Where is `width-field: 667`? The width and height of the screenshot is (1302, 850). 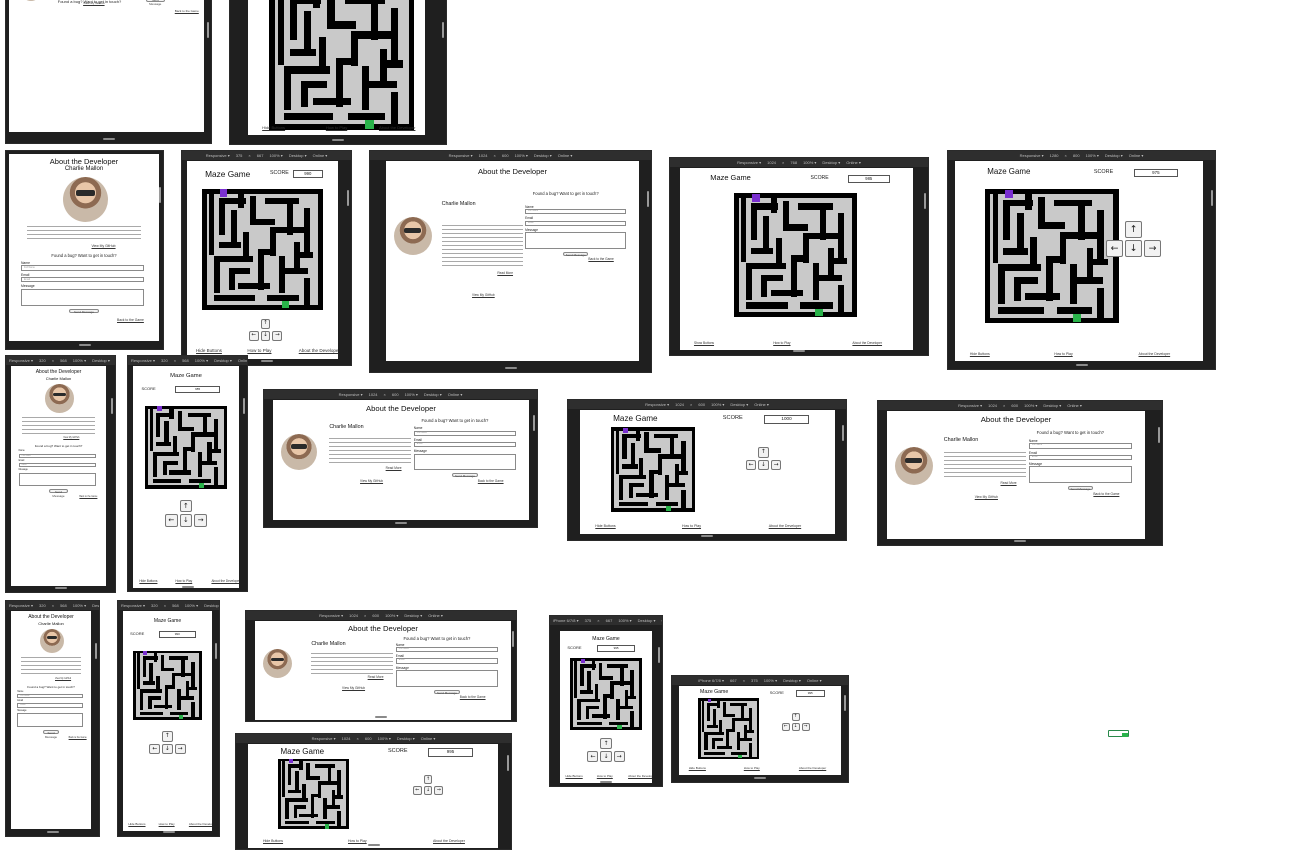
width-field: 667 is located at coordinates (733, 680).